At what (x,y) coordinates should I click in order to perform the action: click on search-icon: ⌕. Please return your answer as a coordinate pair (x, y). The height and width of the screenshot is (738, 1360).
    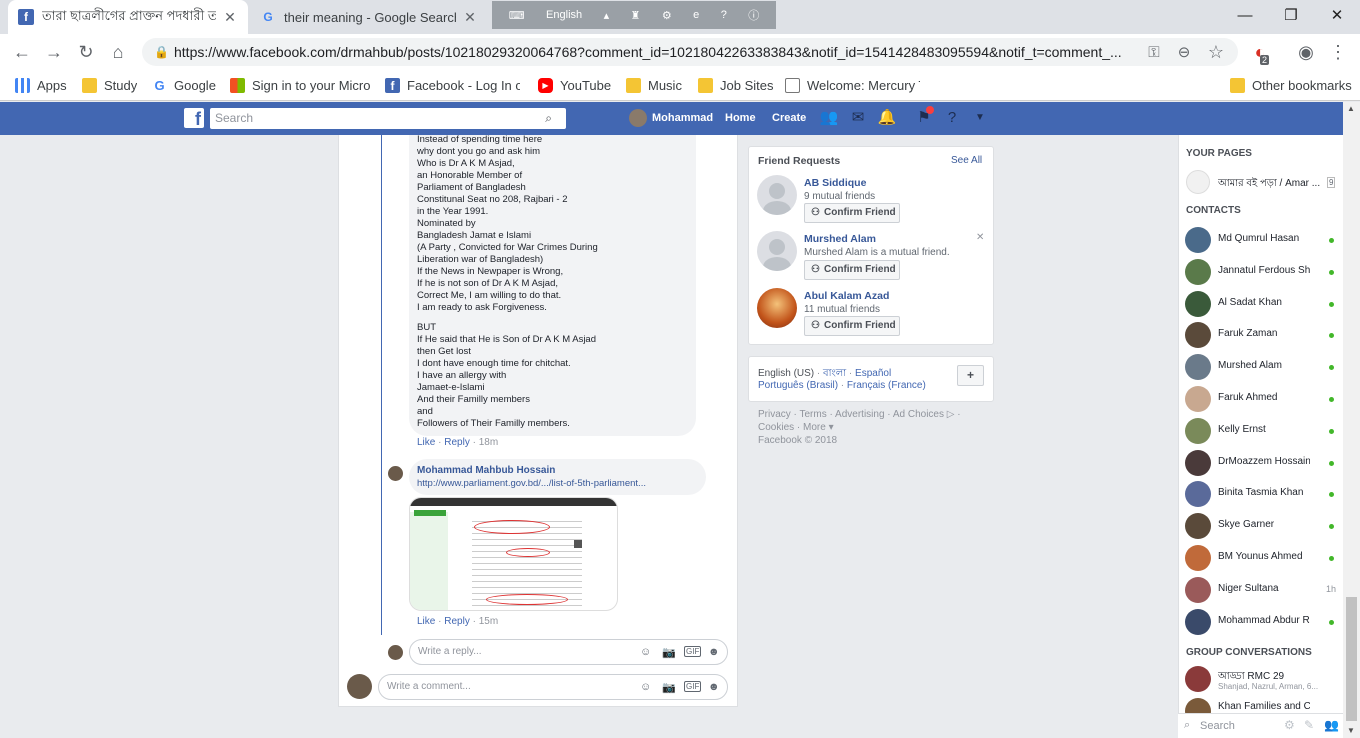
    Looking at the image, I should click on (548, 118).